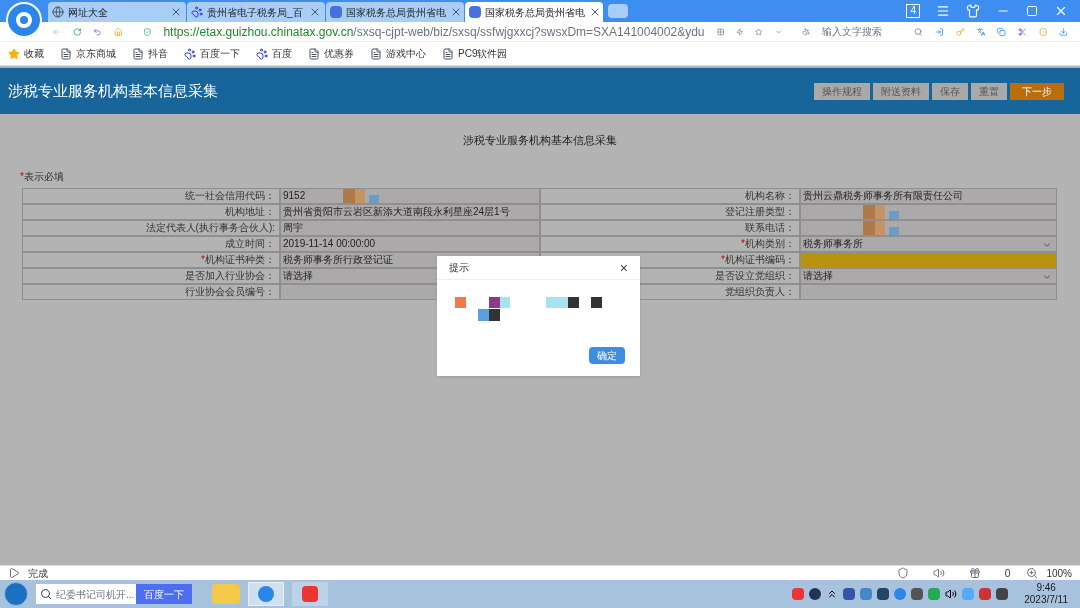  I want to click on search-icon, so click(46, 594).